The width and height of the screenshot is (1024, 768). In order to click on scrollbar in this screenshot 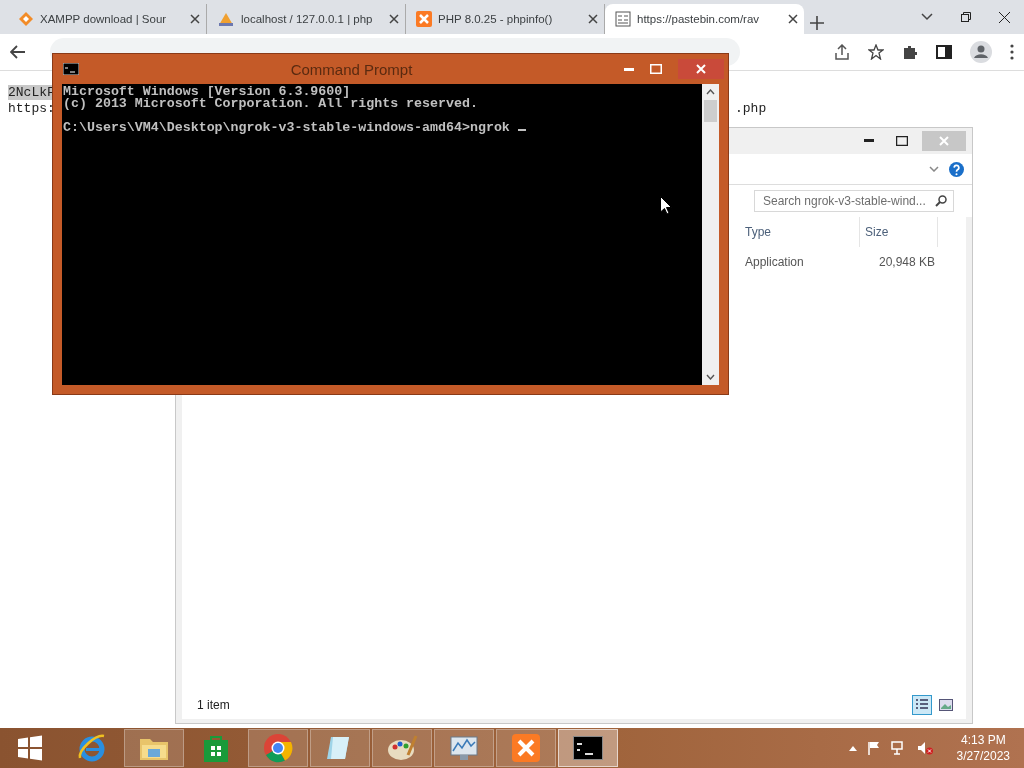, I will do `click(710, 234)`.